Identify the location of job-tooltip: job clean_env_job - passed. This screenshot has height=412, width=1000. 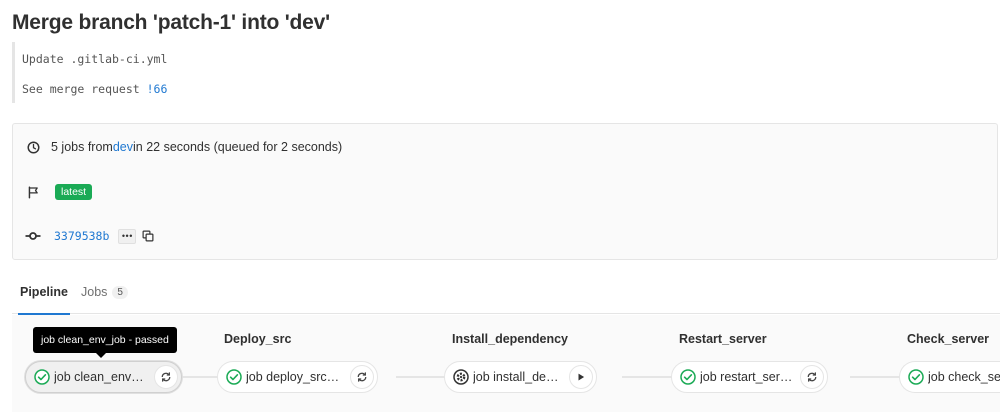
(105, 342).